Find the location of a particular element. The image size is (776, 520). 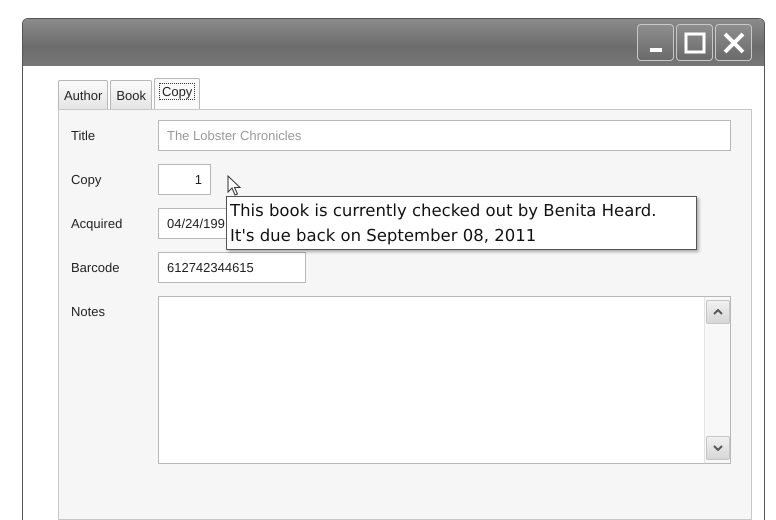

tooltip-text: It's due back on September 08, 2011 is located at coordinates (384, 236).